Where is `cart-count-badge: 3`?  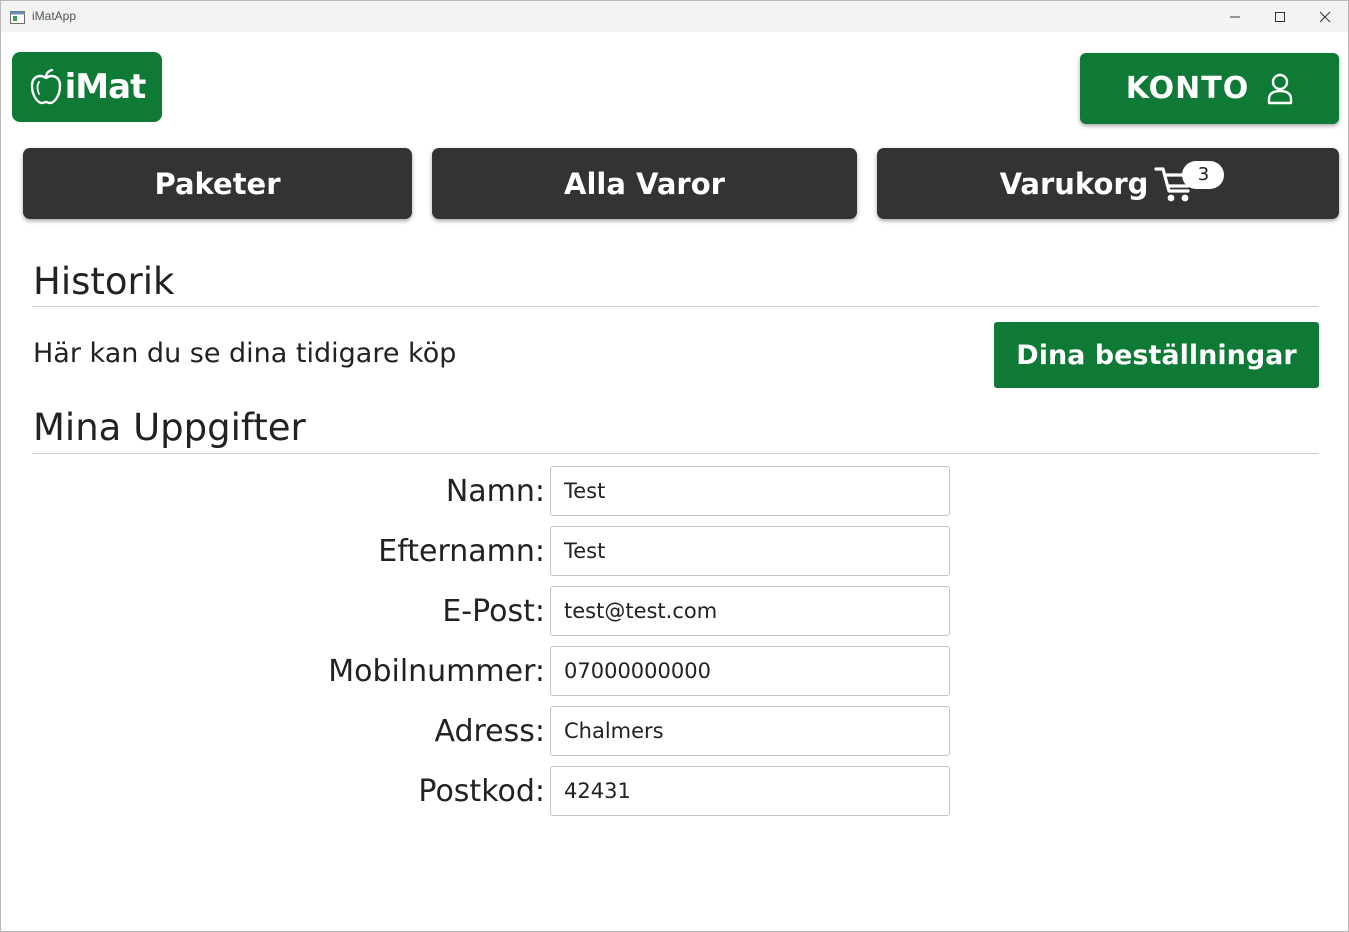
cart-count-badge: 3 is located at coordinates (1203, 174).